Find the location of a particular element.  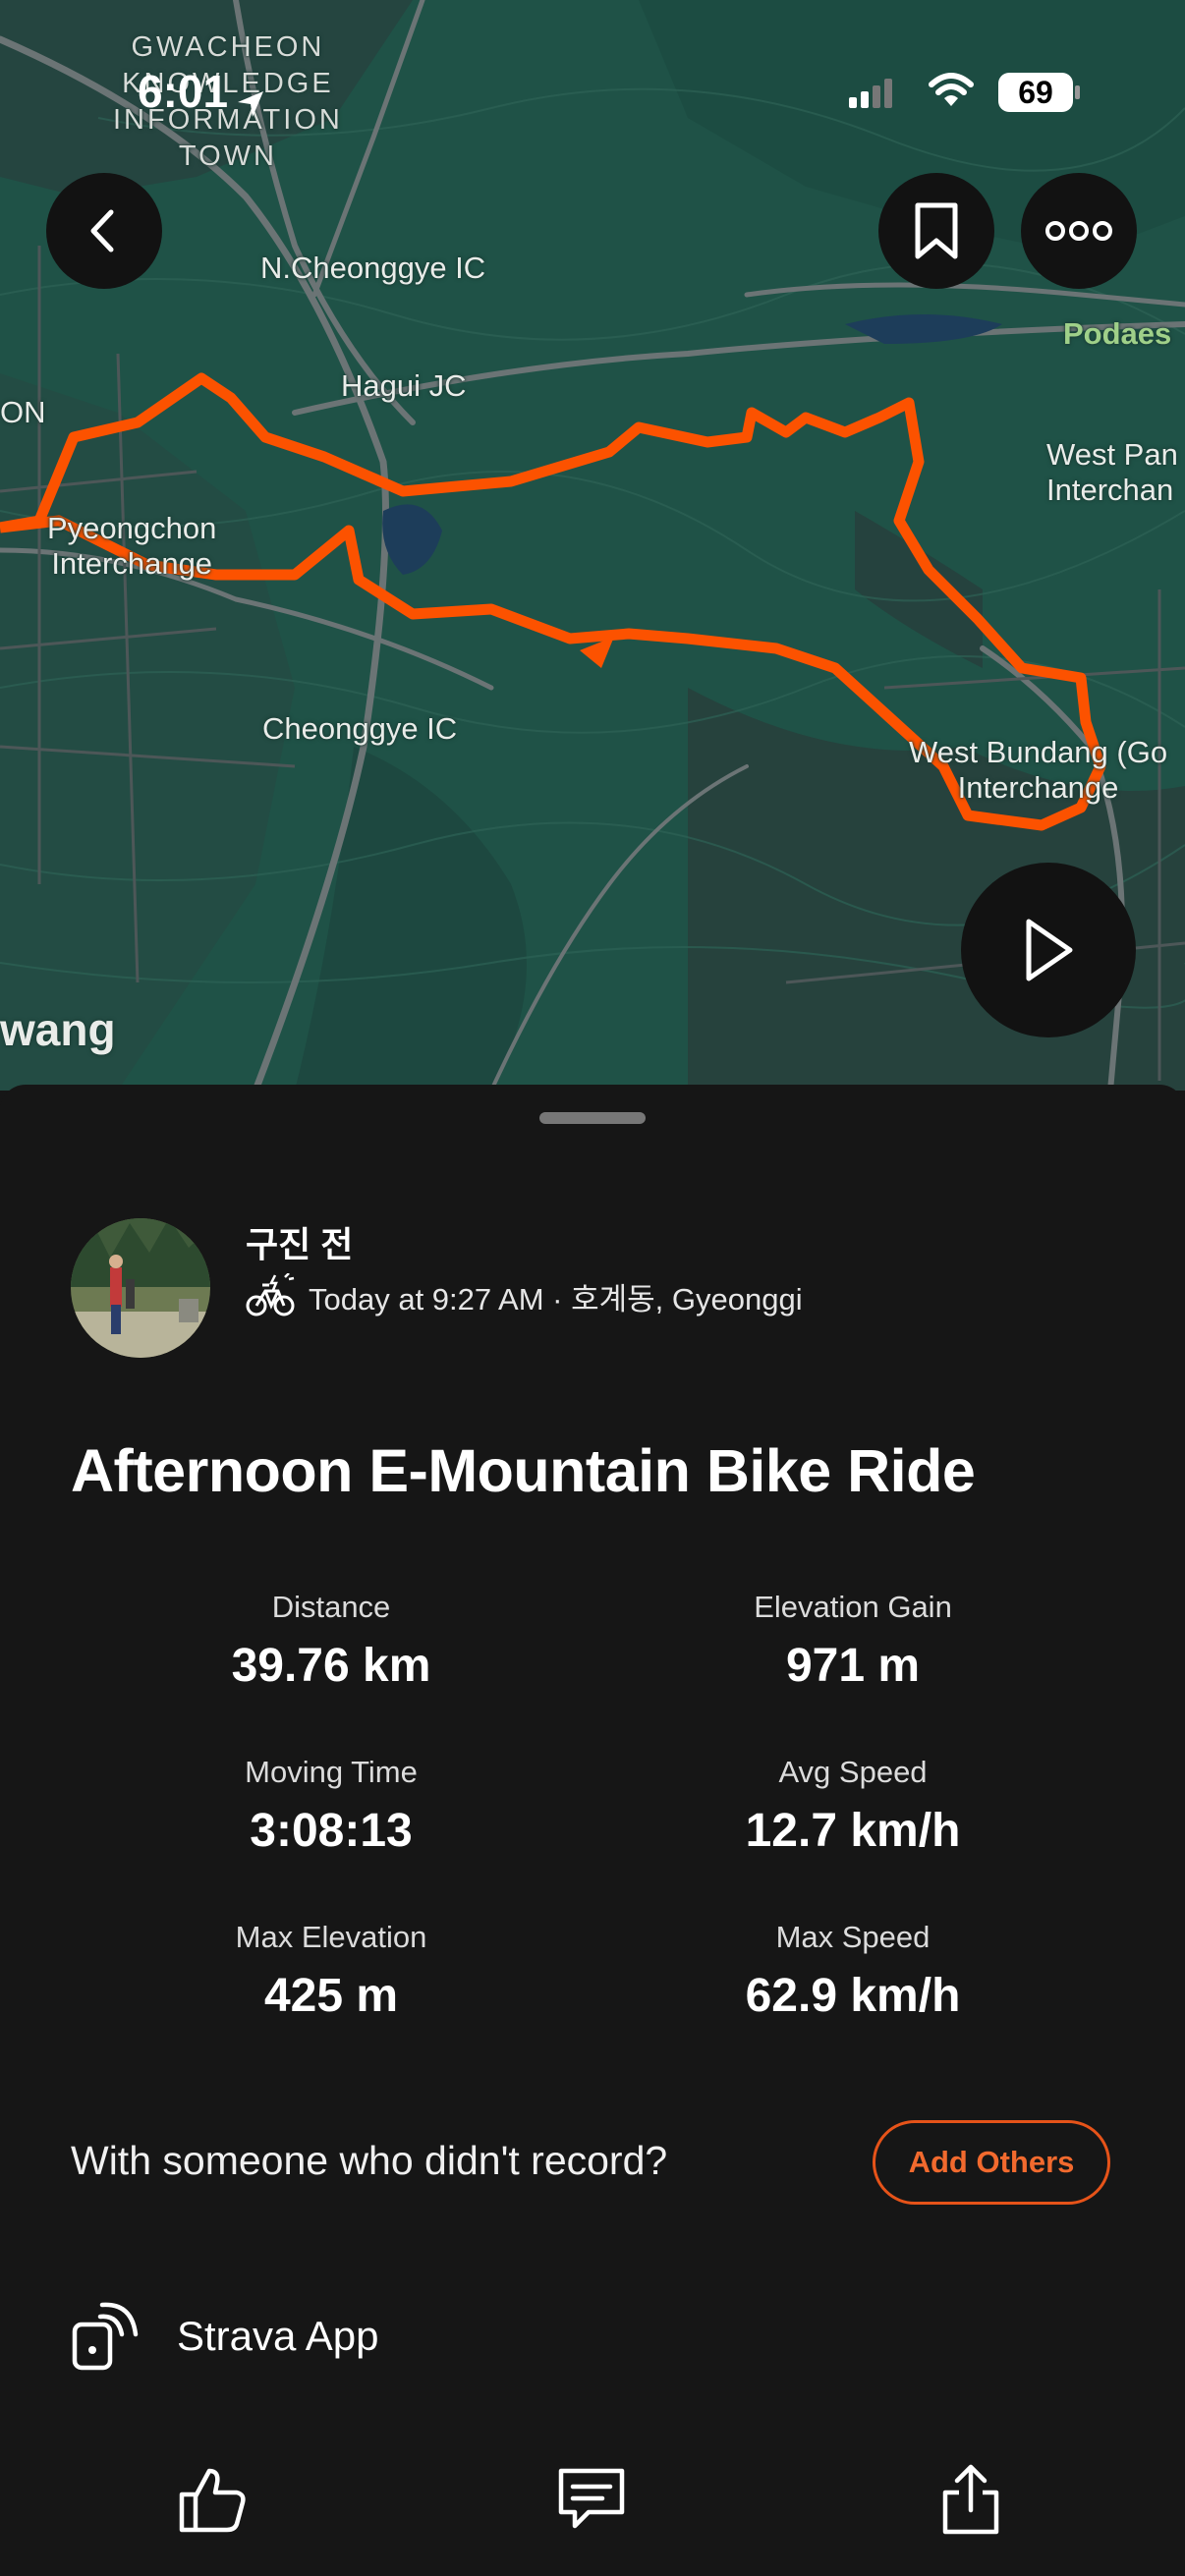

map-label-pyeongchon-interchange: Pyeongchon Interchange is located at coordinates (132, 546).